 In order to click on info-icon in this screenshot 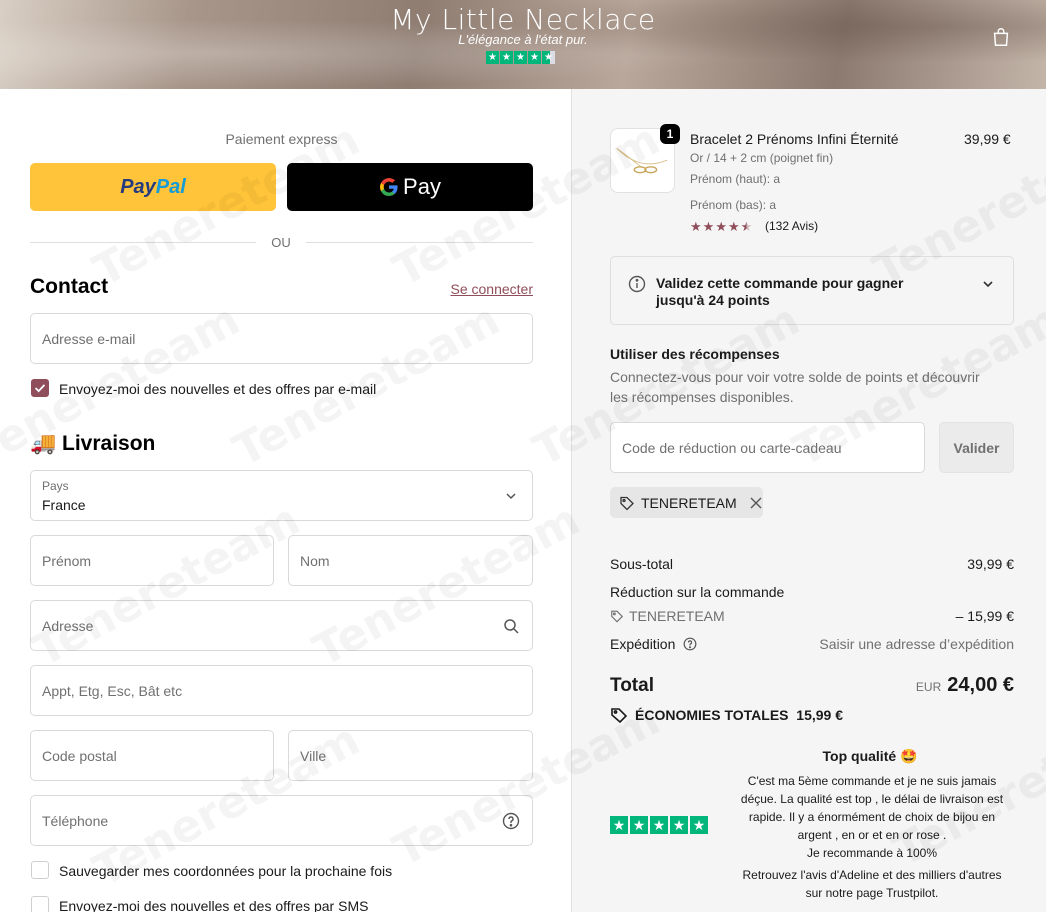, I will do `click(637, 284)`.